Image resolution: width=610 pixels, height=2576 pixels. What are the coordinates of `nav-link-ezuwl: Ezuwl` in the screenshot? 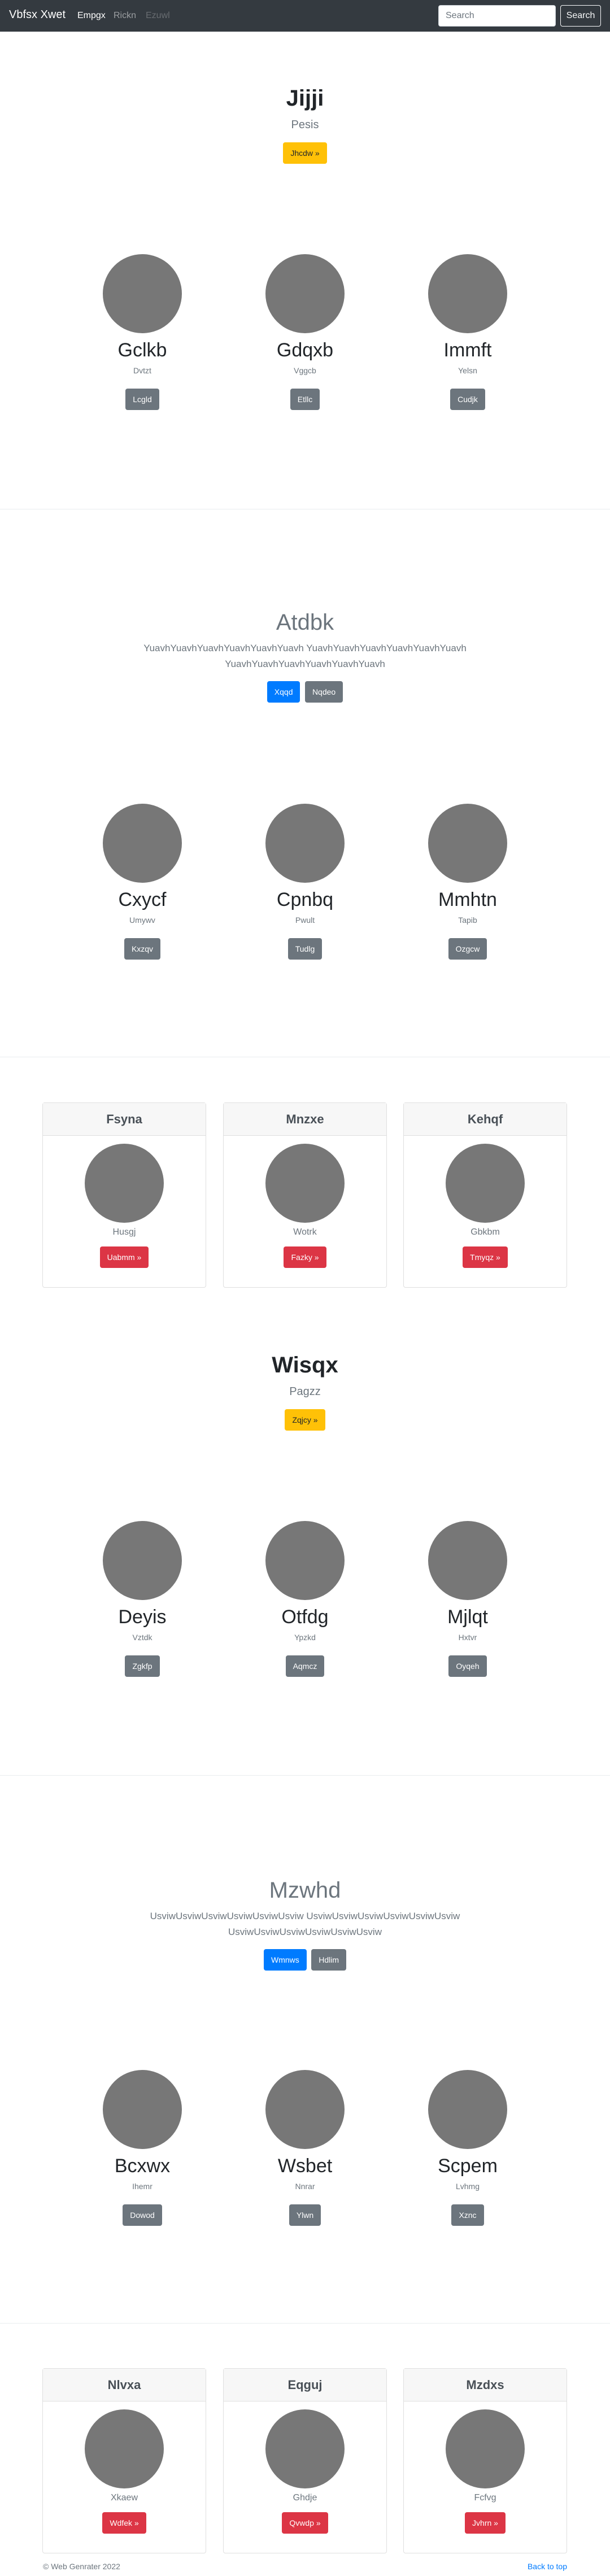 It's located at (158, 16).